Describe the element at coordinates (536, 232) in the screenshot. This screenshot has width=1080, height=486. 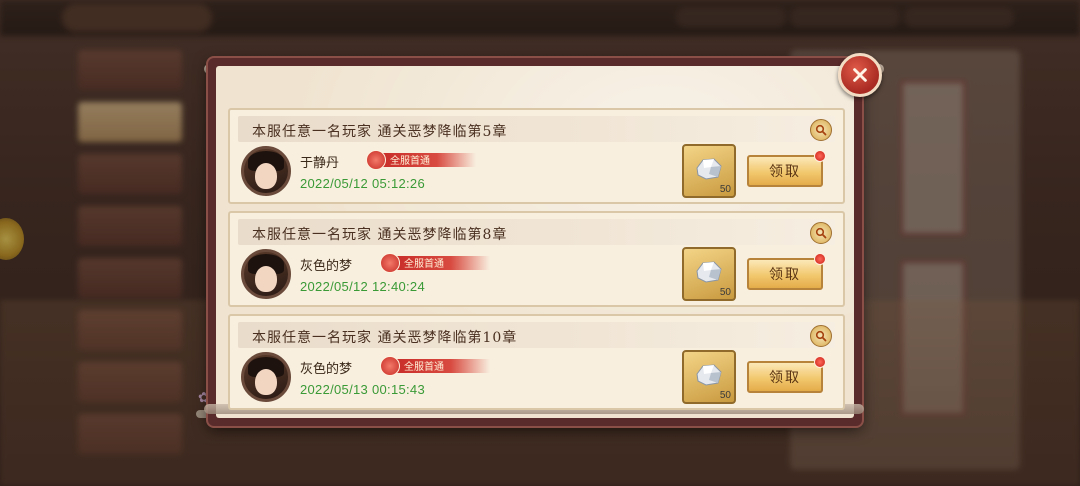
I see `entry-header: 本服任意一名玩家 通关恶梦降临第8章` at that location.